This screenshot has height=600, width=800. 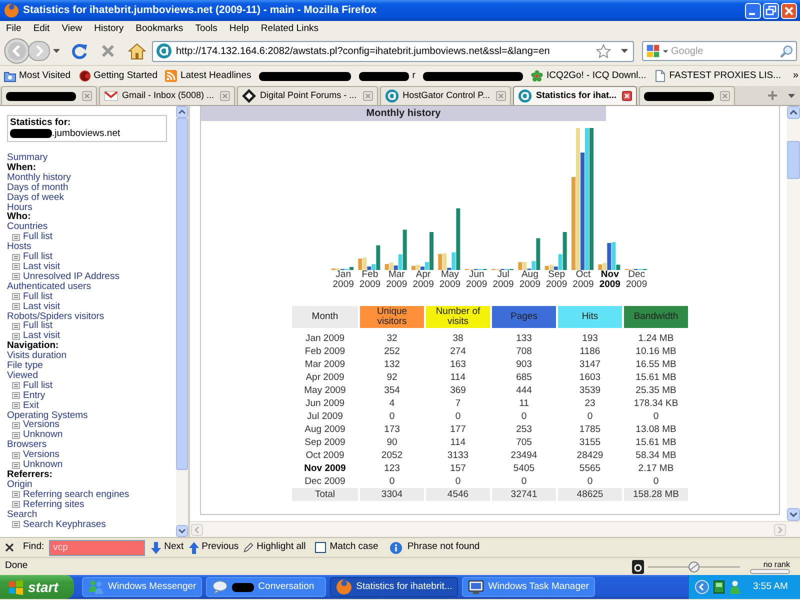 I want to click on close-button, so click(x=789, y=10).